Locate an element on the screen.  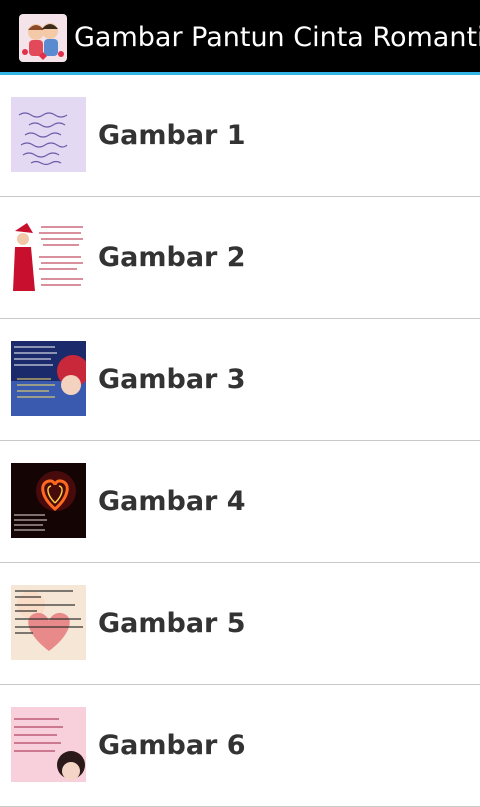
title-bar: Gambar Pantun Cinta Romantis is located at coordinates (240, 36).